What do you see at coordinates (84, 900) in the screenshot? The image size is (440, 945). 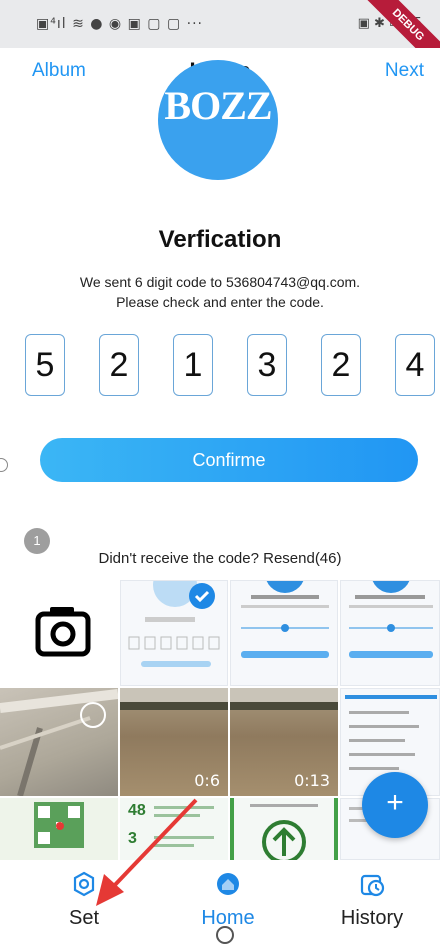 I see `tab-set: Set` at bounding box center [84, 900].